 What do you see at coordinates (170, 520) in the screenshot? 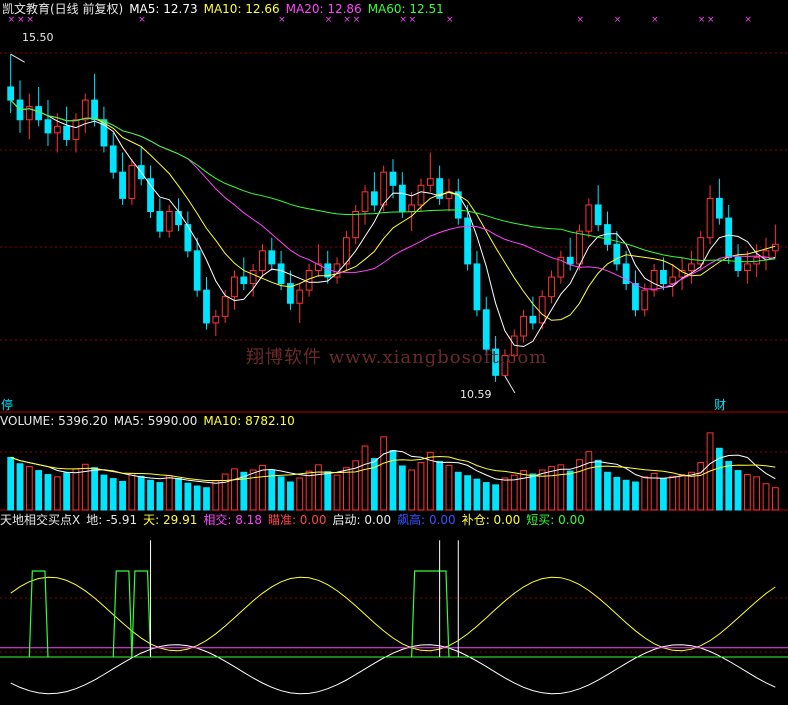
I see `tian-readout: 天: 29.91` at bounding box center [170, 520].